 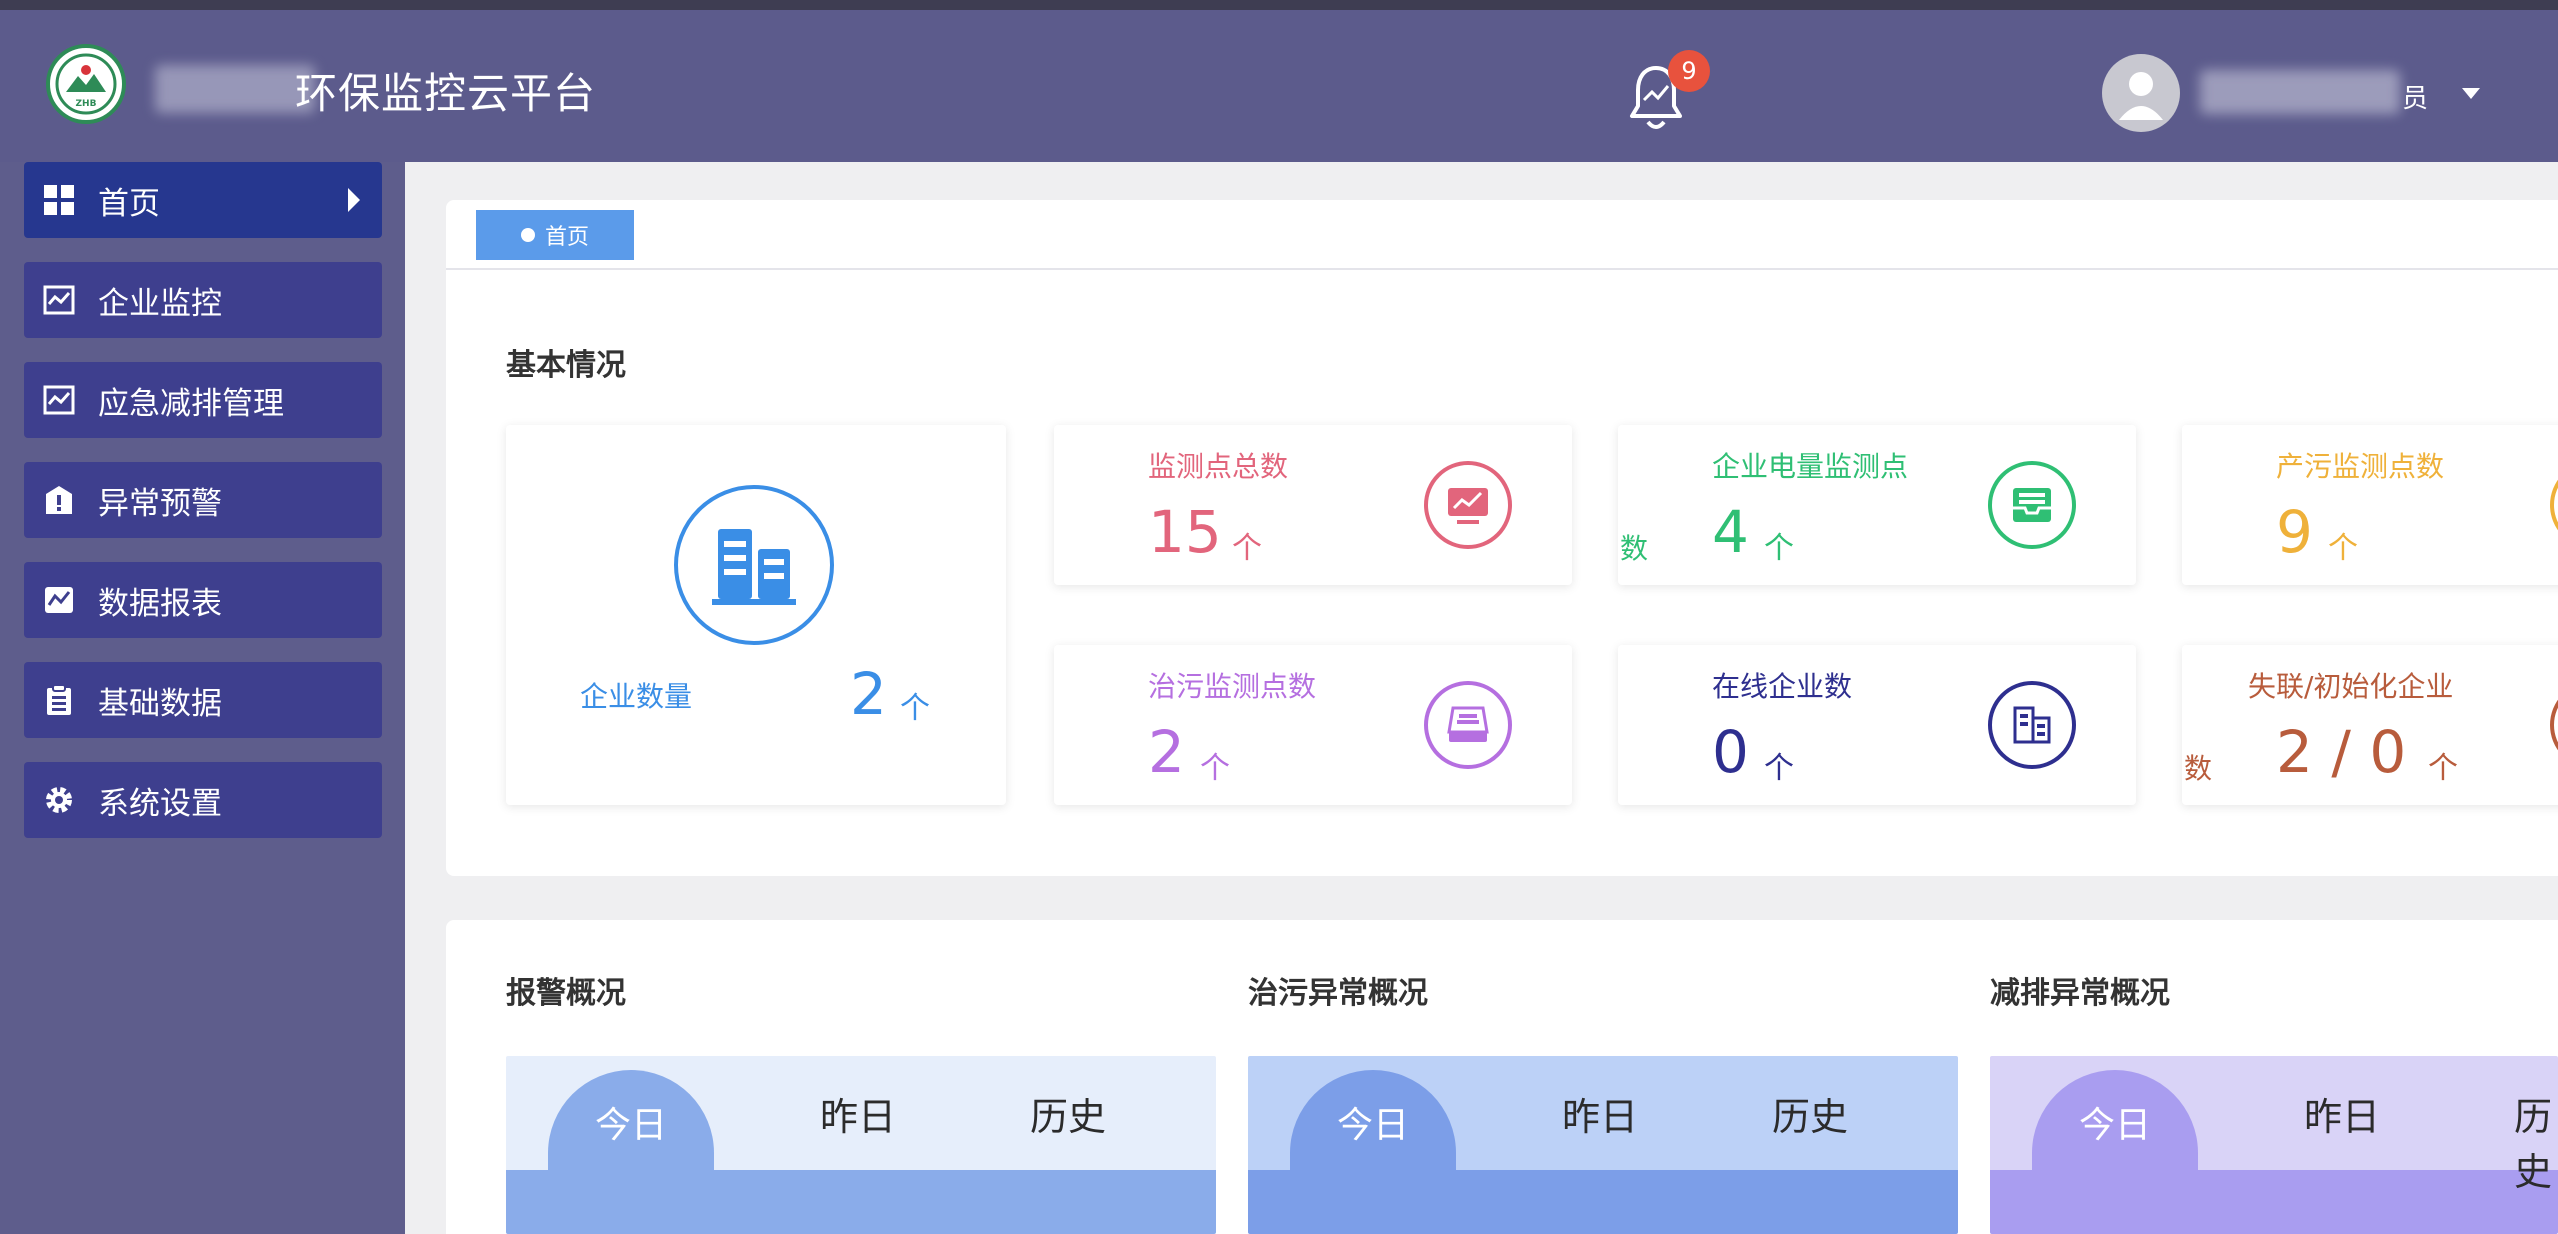 What do you see at coordinates (1730, 752) in the screenshot?
I see `stat-value: 0` at bounding box center [1730, 752].